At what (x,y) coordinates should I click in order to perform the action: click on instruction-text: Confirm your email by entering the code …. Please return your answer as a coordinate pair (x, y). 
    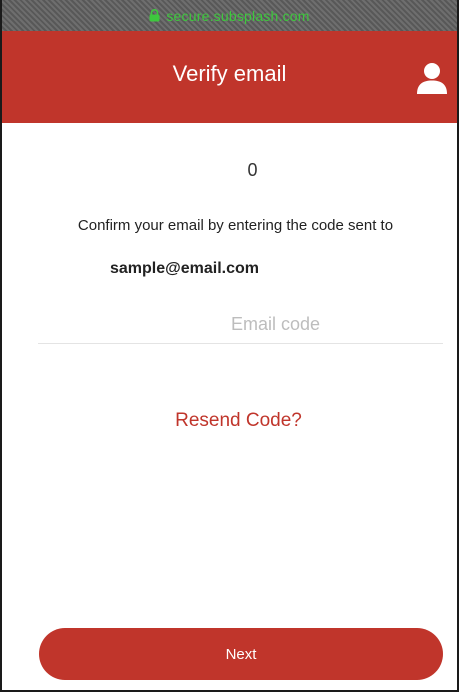
    Looking at the image, I should click on (235, 225).